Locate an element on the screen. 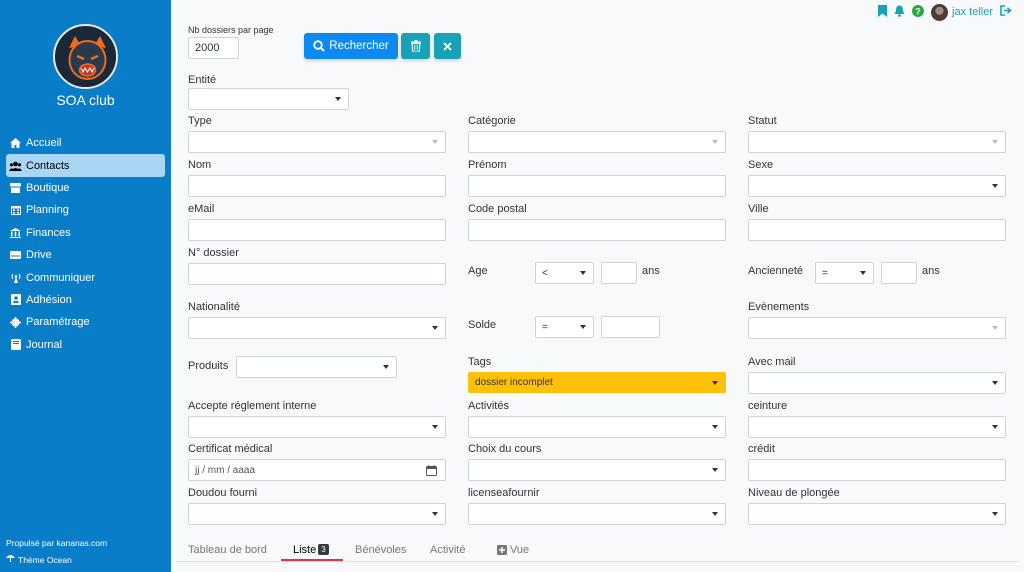 This screenshot has width=1024, height=572. topbar: ? jax teller is located at coordinates (945, 12).